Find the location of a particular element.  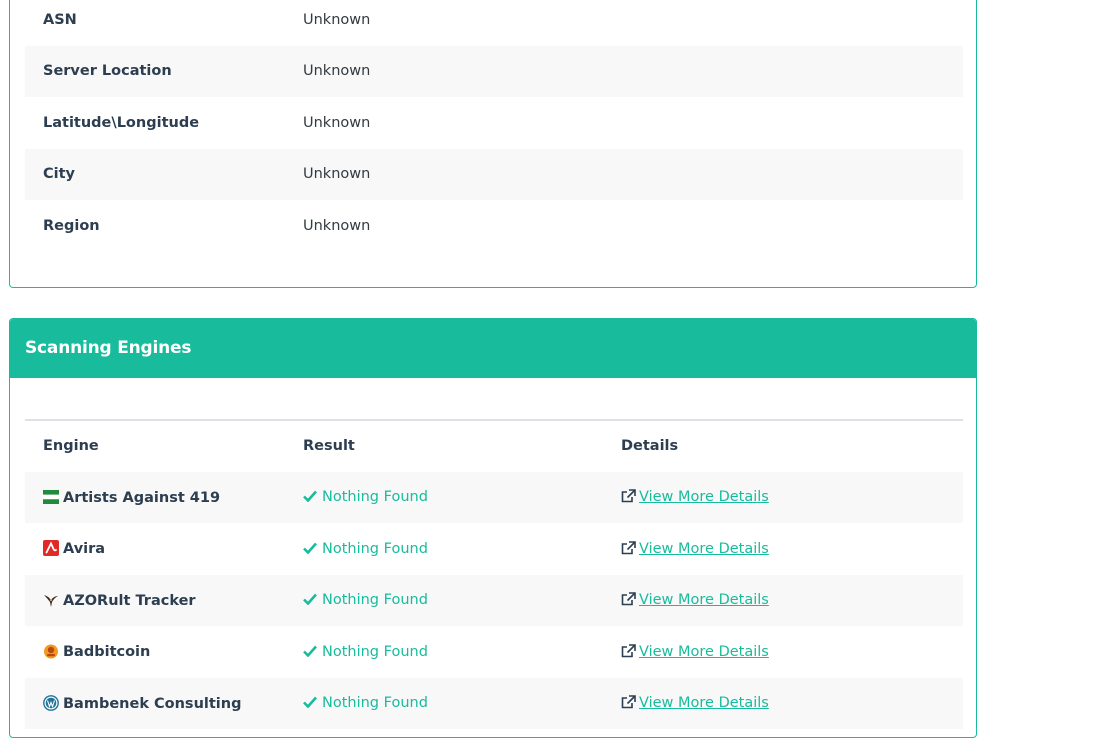

table-row: City Unknown is located at coordinates (494, 174).